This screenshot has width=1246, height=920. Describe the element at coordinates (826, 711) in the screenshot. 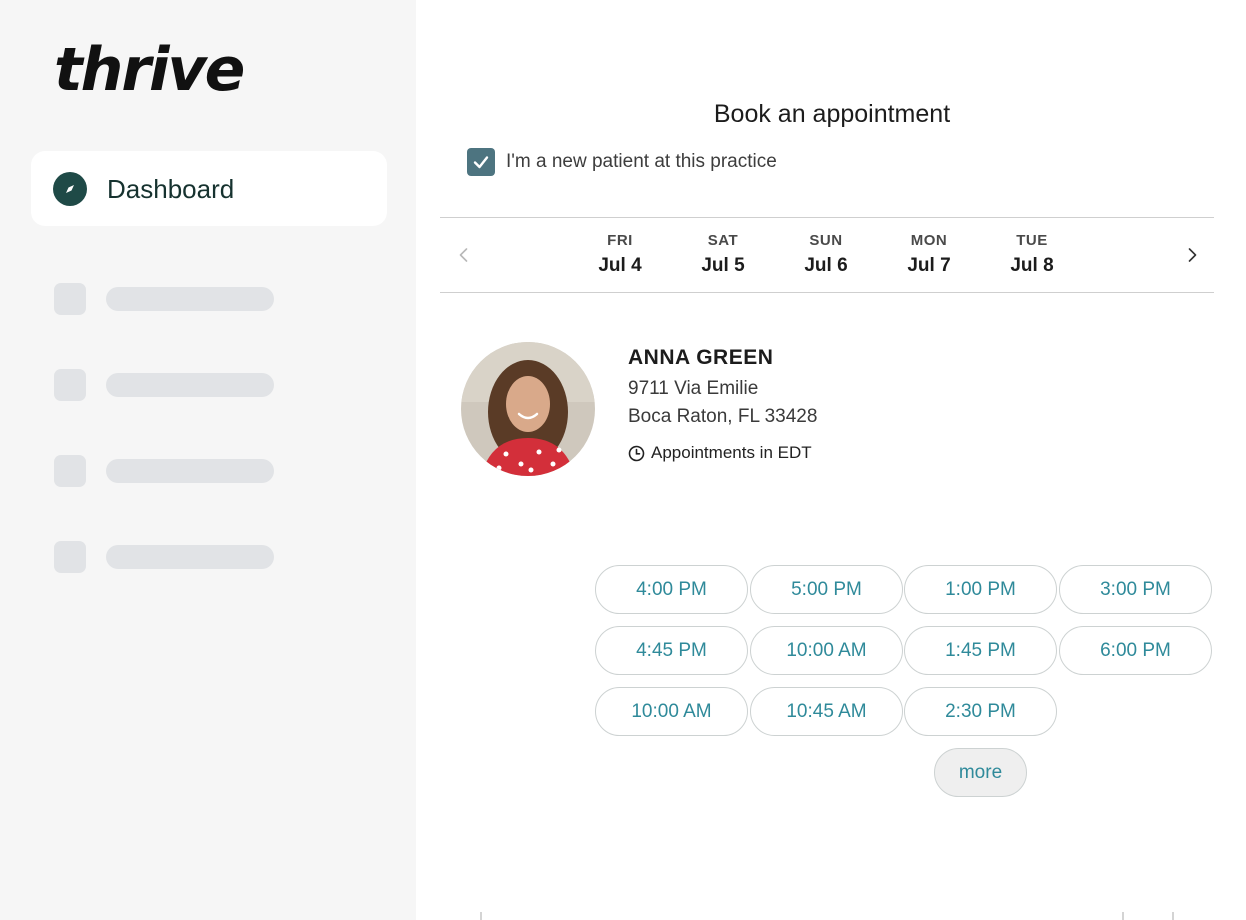

I see `time-slot-button: 10:45 AM` at that location.